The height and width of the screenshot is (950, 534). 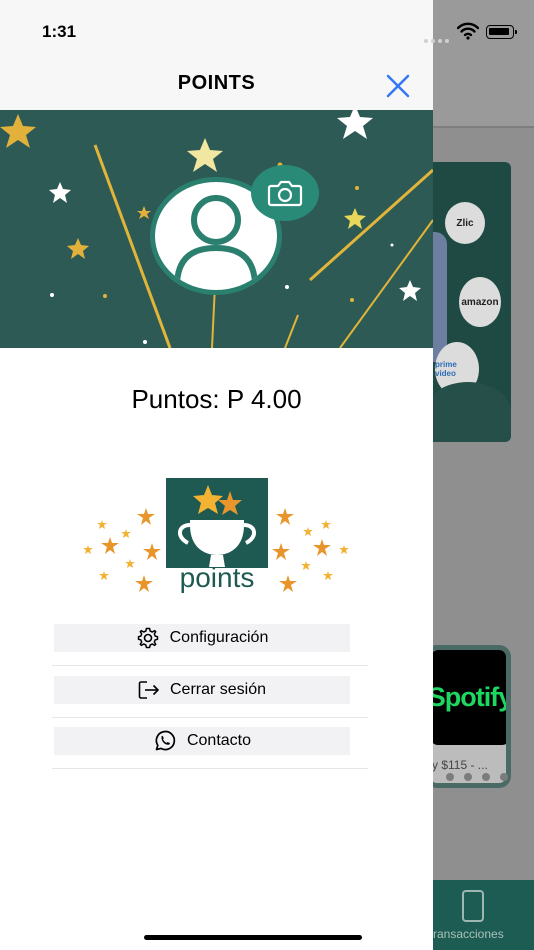 I want to click on contact-button: Contacto, so click(x=202, y=741).